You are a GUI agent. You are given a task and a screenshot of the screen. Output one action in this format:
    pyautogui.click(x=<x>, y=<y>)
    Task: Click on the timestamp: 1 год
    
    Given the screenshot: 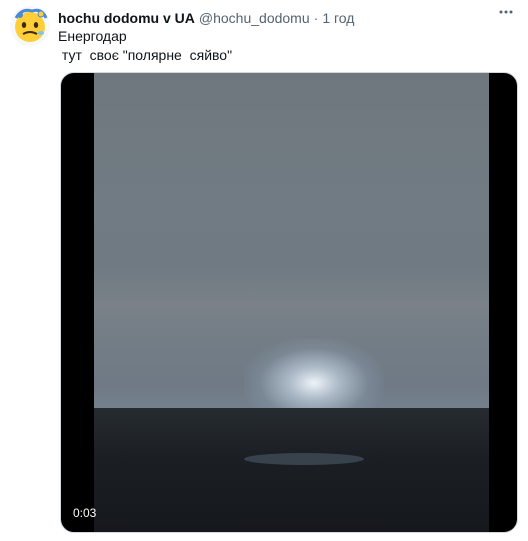 What is the action you would take?
    pyautogui.click(x=338, y=18)
    